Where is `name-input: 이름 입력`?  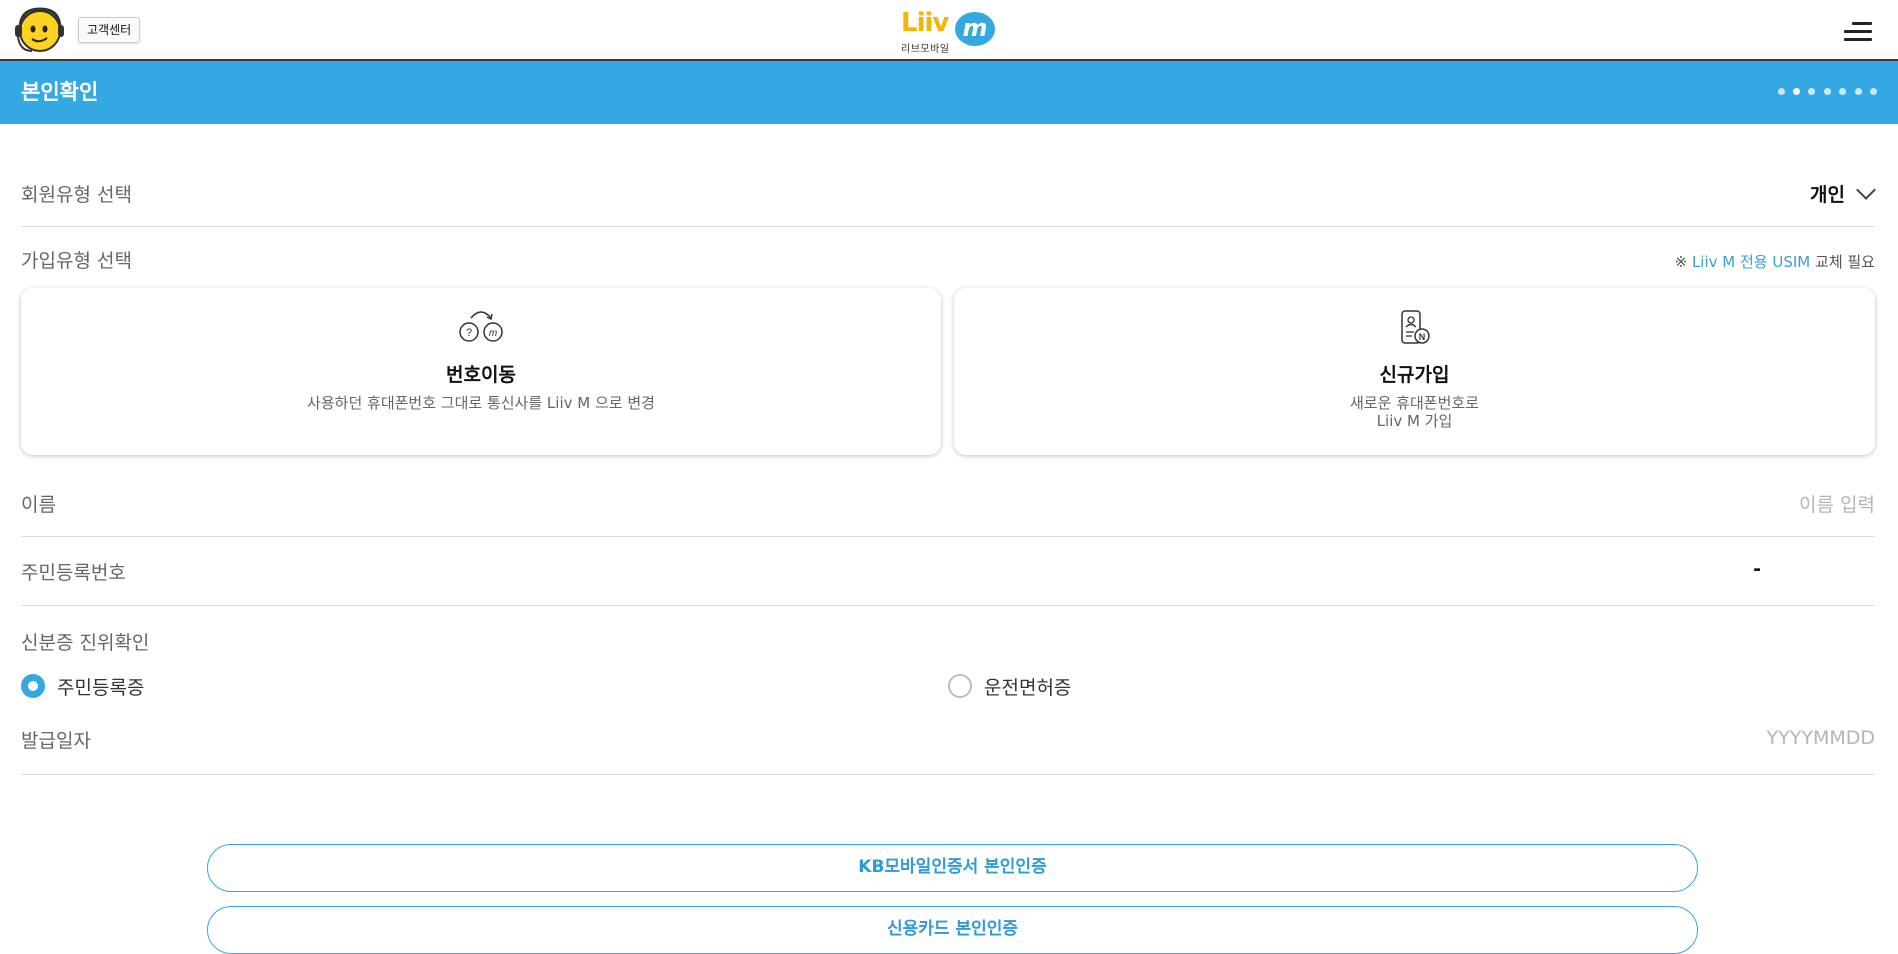
name-input: 이름 입력 is located at coordinates (1837, 503).